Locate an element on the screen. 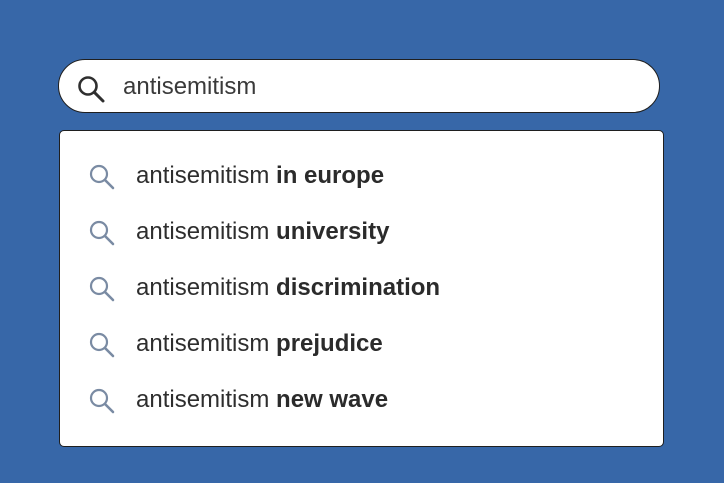 The image size is (724, 483). suggestion-text: antisemitism university is located at coordinates (262, 232).